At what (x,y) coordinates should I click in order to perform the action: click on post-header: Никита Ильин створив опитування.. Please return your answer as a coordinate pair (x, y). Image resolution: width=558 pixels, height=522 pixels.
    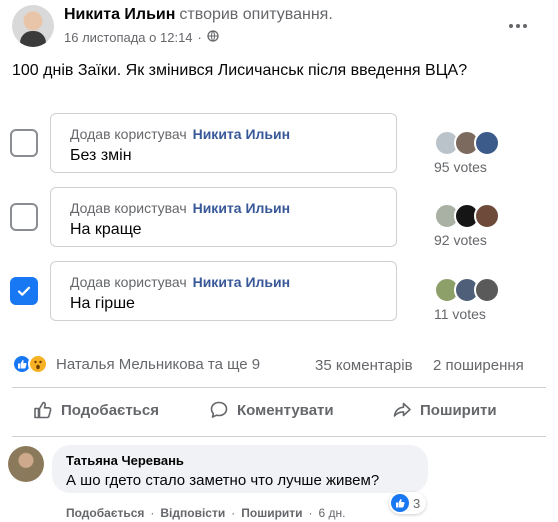
    Looking at the image, I should click on (198, 15).